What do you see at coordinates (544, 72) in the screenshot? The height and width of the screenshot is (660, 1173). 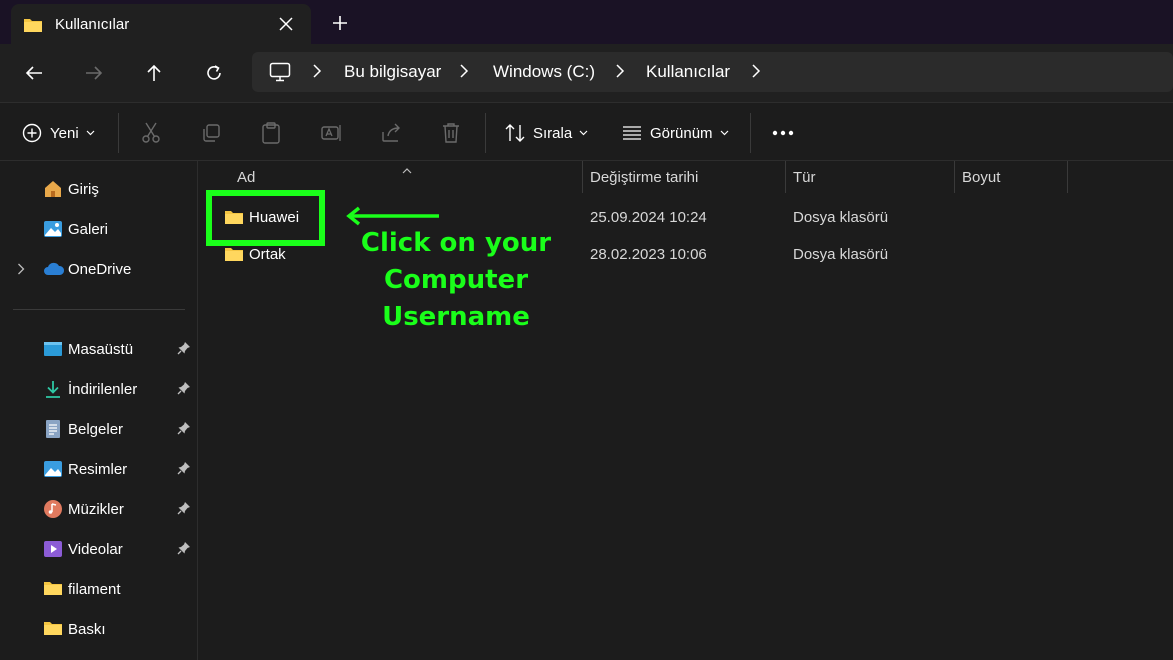 I see `breadcrumb-drive-c: Windows (C:)` at bounding box center [544, 72].